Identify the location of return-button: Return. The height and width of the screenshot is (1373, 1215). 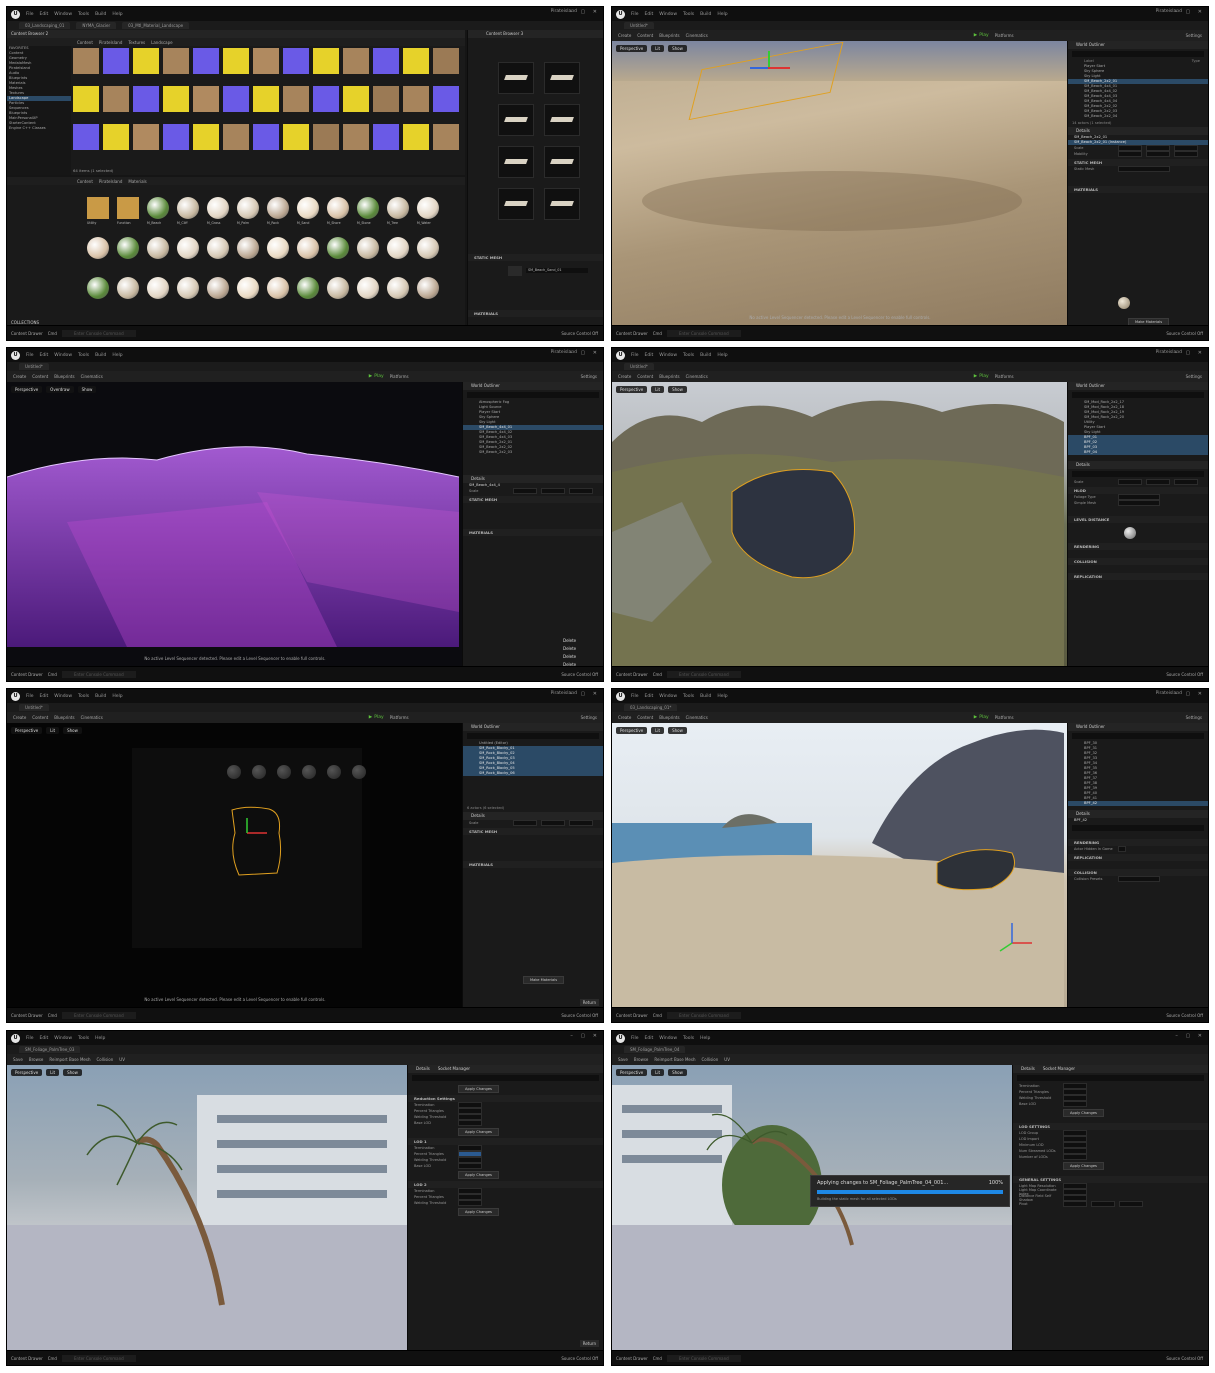
(589, 1002).